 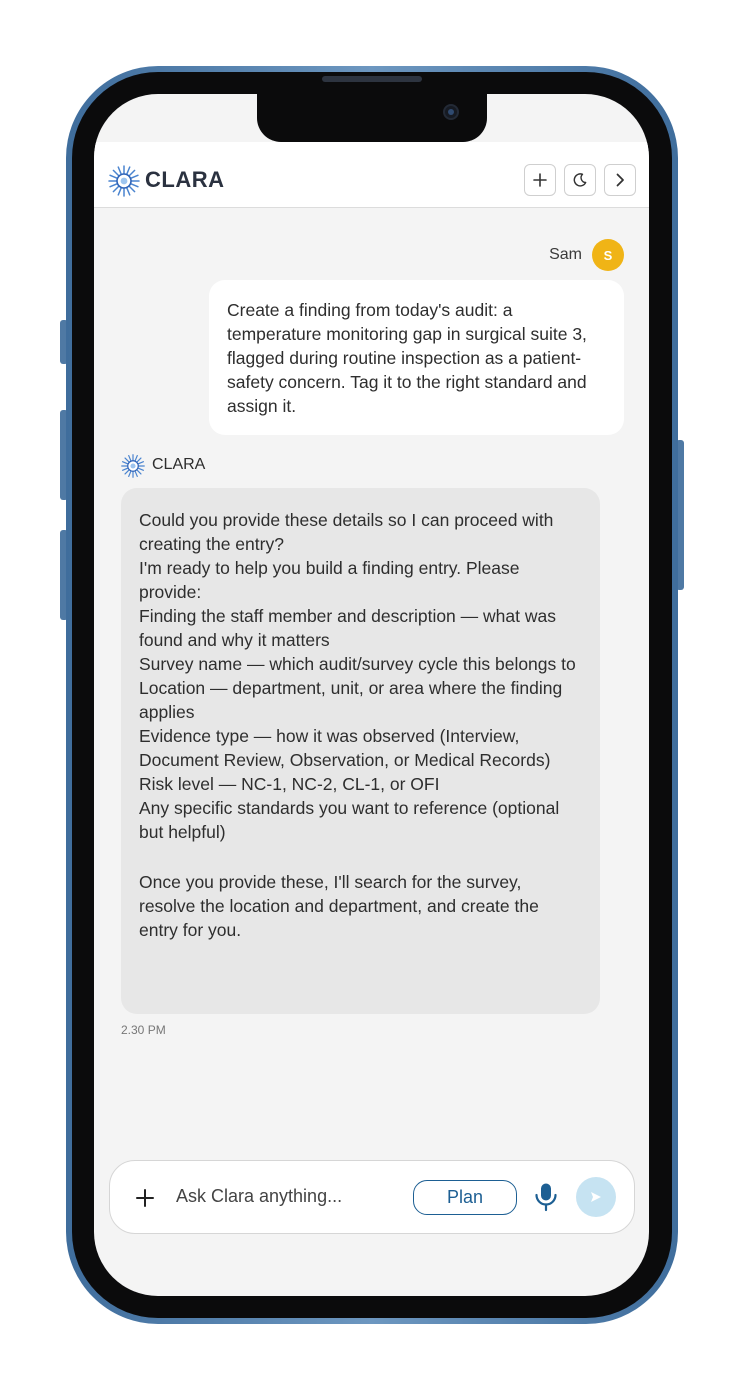 I want to click on send-button, so click(x=596, y=1197).